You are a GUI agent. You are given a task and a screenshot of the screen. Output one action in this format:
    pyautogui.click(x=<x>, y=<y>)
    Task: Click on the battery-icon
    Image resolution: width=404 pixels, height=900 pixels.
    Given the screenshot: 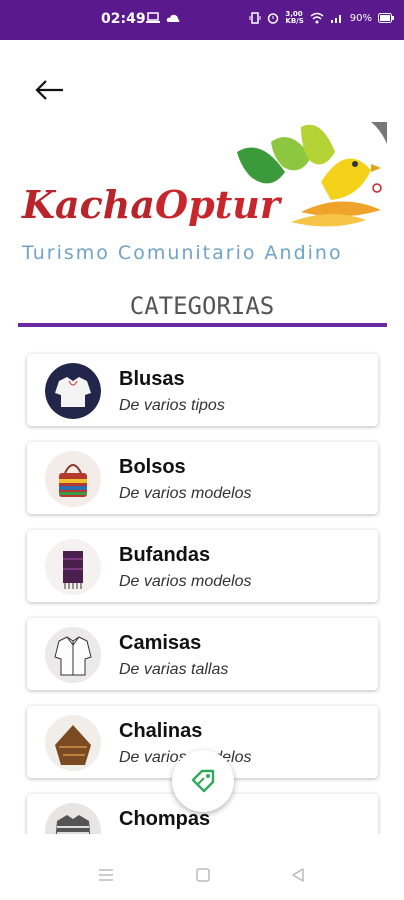 What is the action you would take?
    pyautogui.click(x=386, y=18)
    